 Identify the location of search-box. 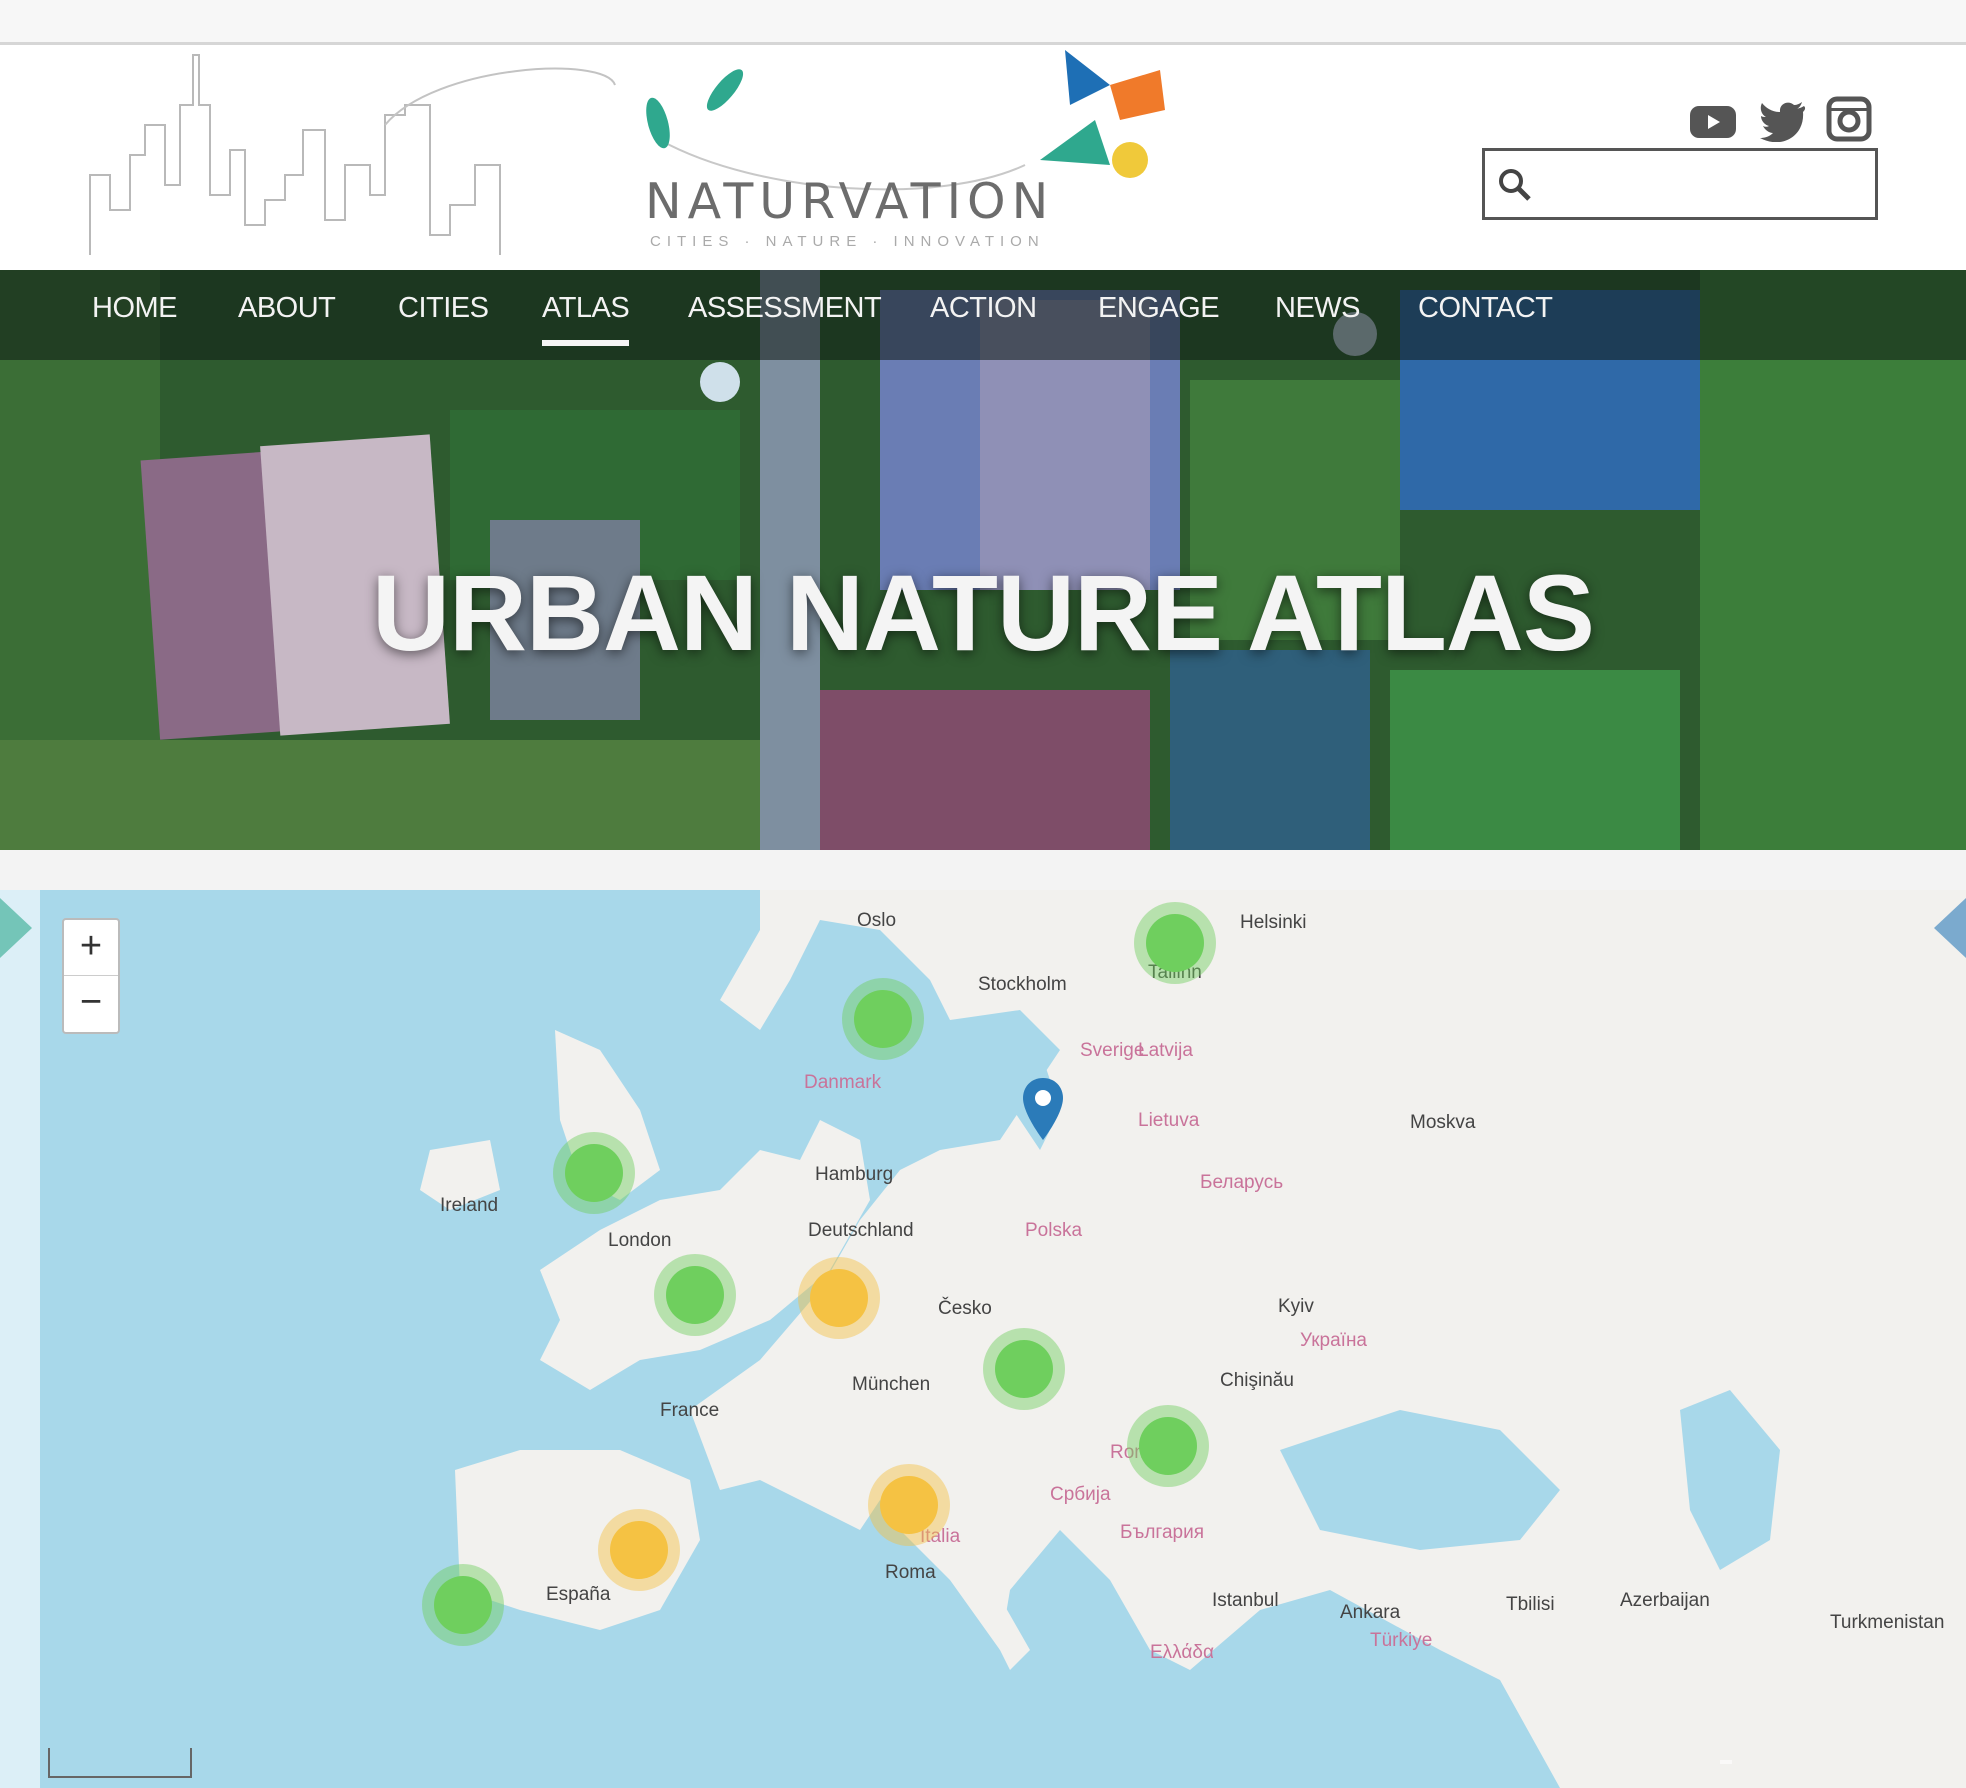
(1680, 184).